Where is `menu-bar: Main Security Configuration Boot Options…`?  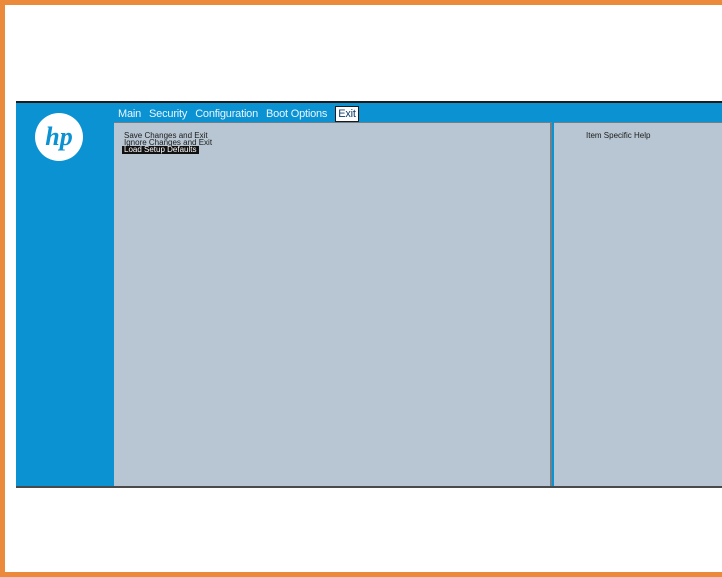 menu-bar: Main Security Configuration Boot Options… is located at coordinates (236, 114).